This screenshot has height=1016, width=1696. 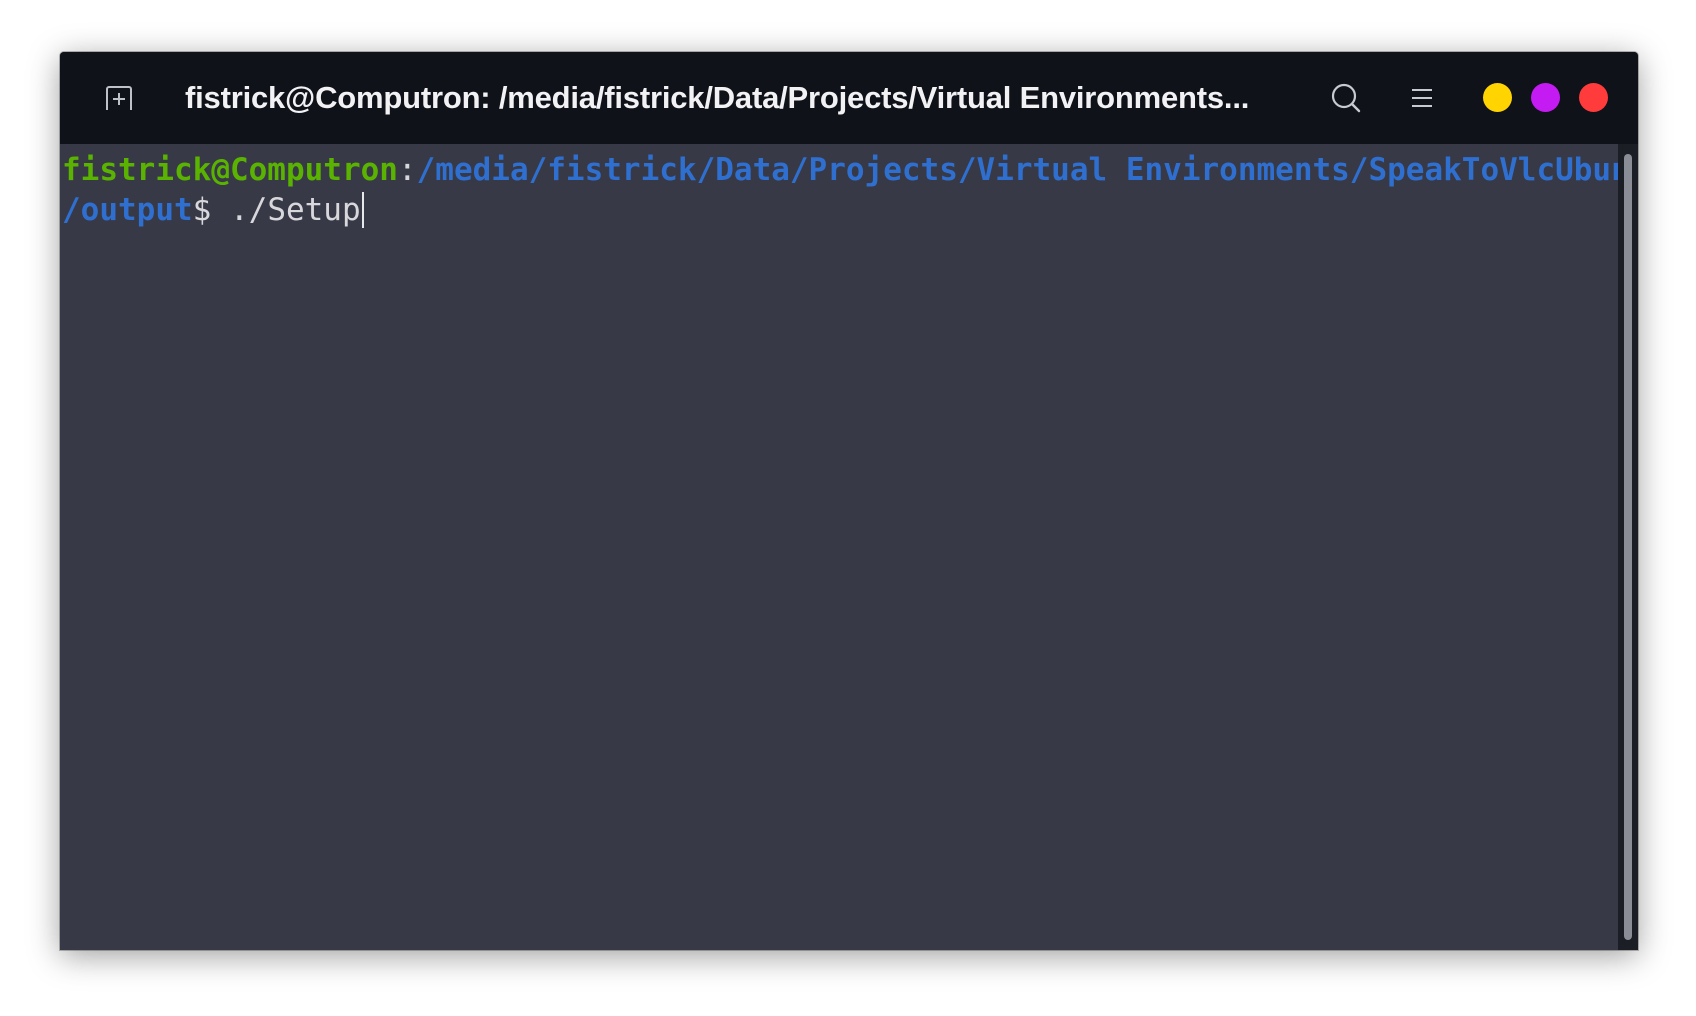 What do you see at coordinates (202, 210) in the screenshot?
I see `prompt-symbol: $` at bounding box center [202, 210].